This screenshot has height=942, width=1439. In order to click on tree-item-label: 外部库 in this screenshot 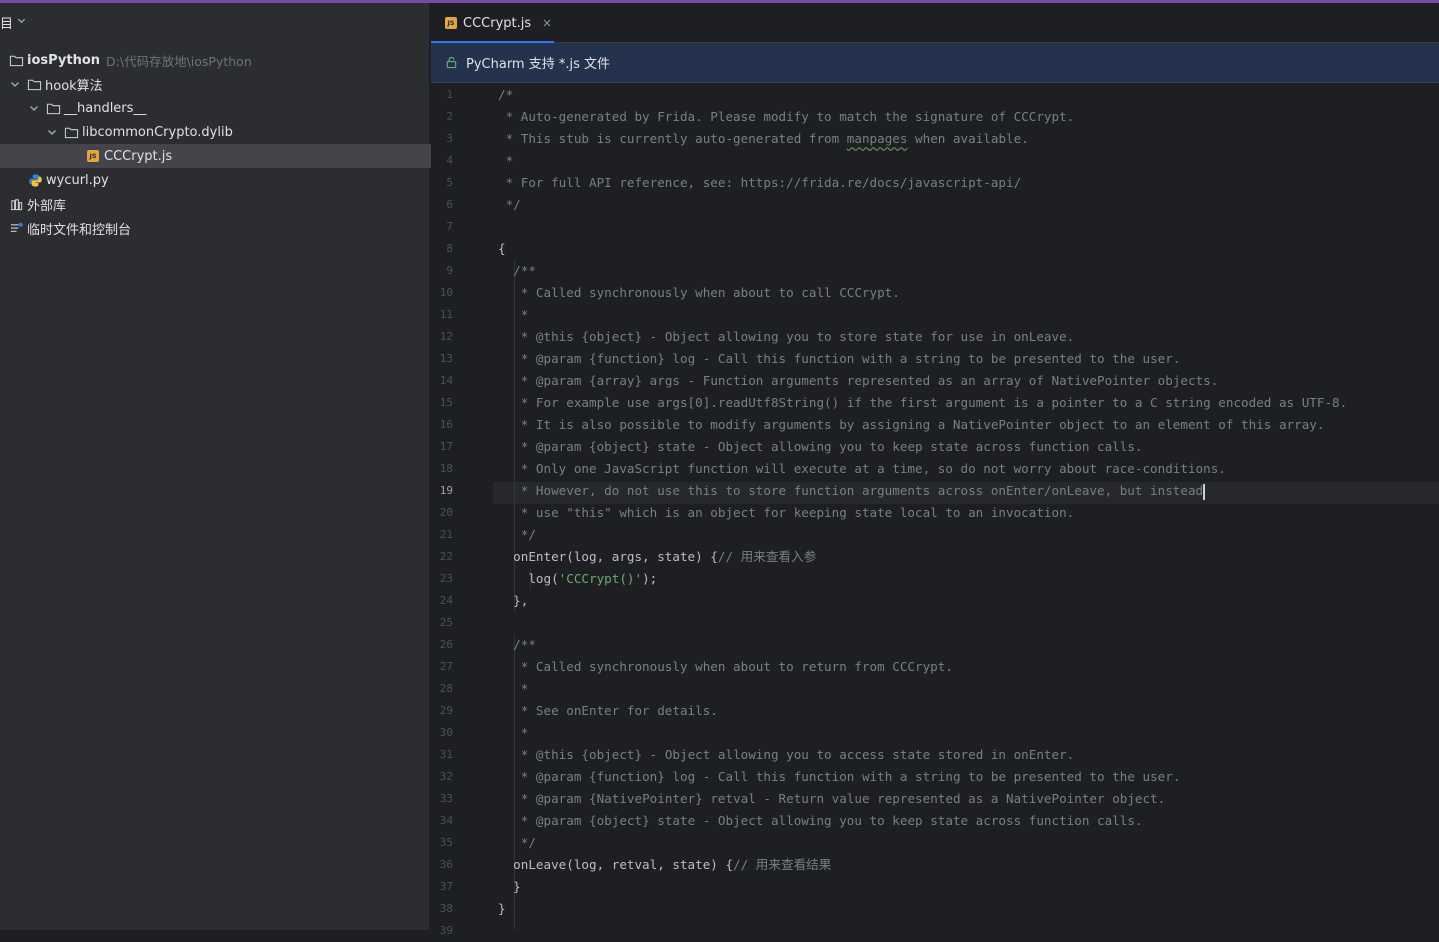, I will do `click(47, 206)`.